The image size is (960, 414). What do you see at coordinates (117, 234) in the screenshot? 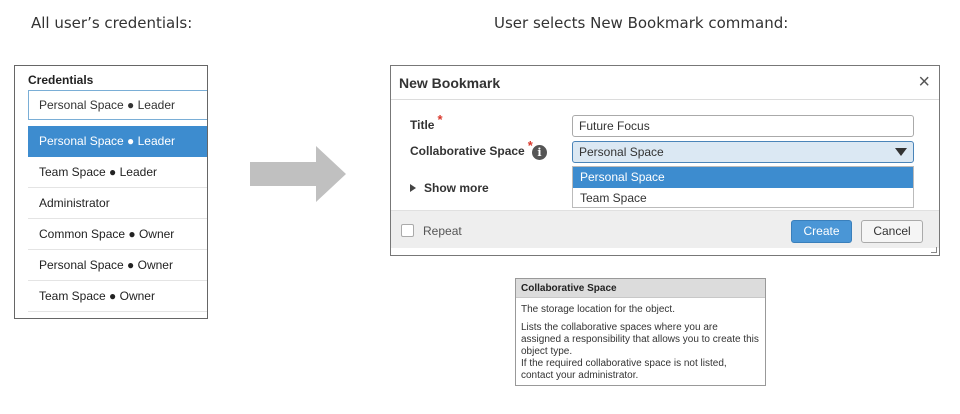
I see `credential-item-common-space-owner: Common Space ● Owner` at bounding box center [117, 234].